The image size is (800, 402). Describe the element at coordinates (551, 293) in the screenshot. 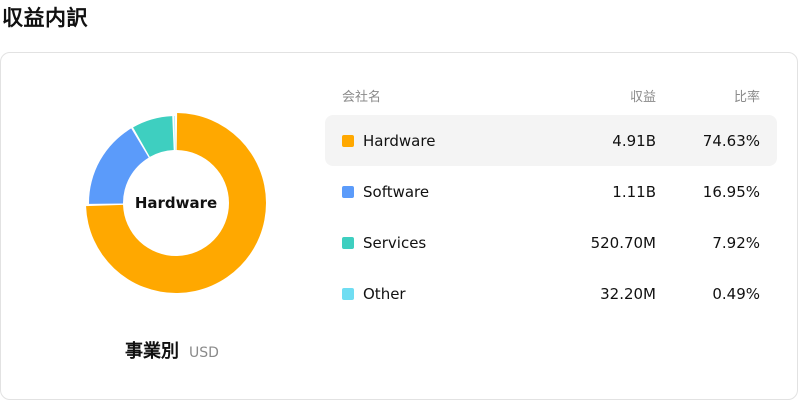

I see `table-row-other: Other 32.20M 0.49%` at that location.